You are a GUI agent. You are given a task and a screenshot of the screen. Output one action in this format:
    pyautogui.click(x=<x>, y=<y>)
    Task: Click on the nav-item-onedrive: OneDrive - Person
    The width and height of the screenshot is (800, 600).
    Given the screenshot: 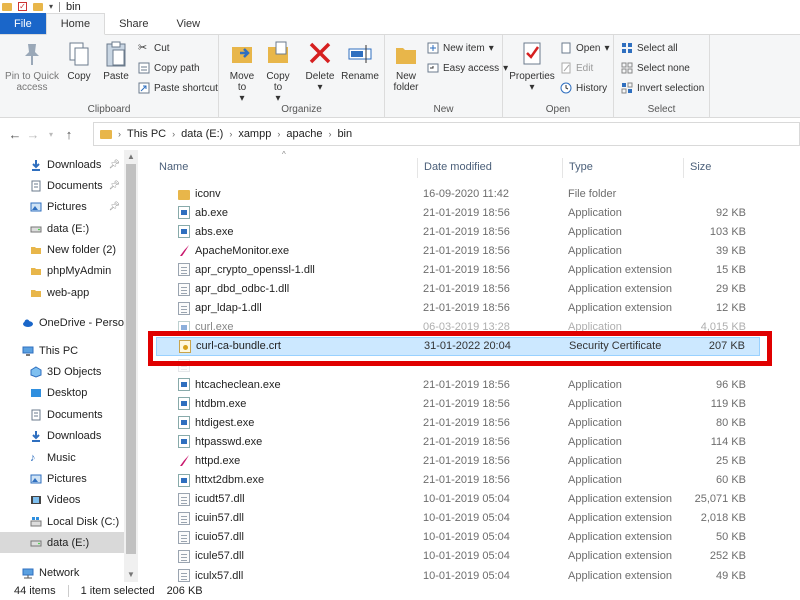 What is the action you would take?
    pyautogui.click(x=62, y=322)
    